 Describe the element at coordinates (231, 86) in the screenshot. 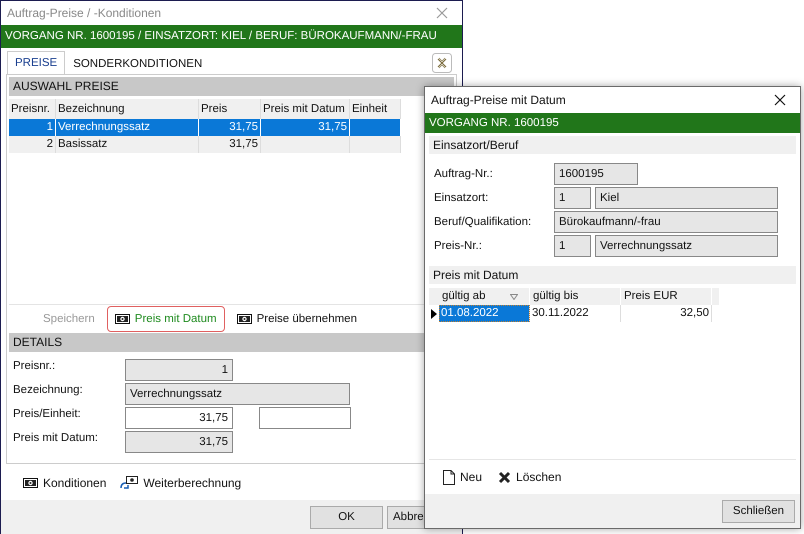

I see `section-header: AUSWAHL PREISE` at that location.